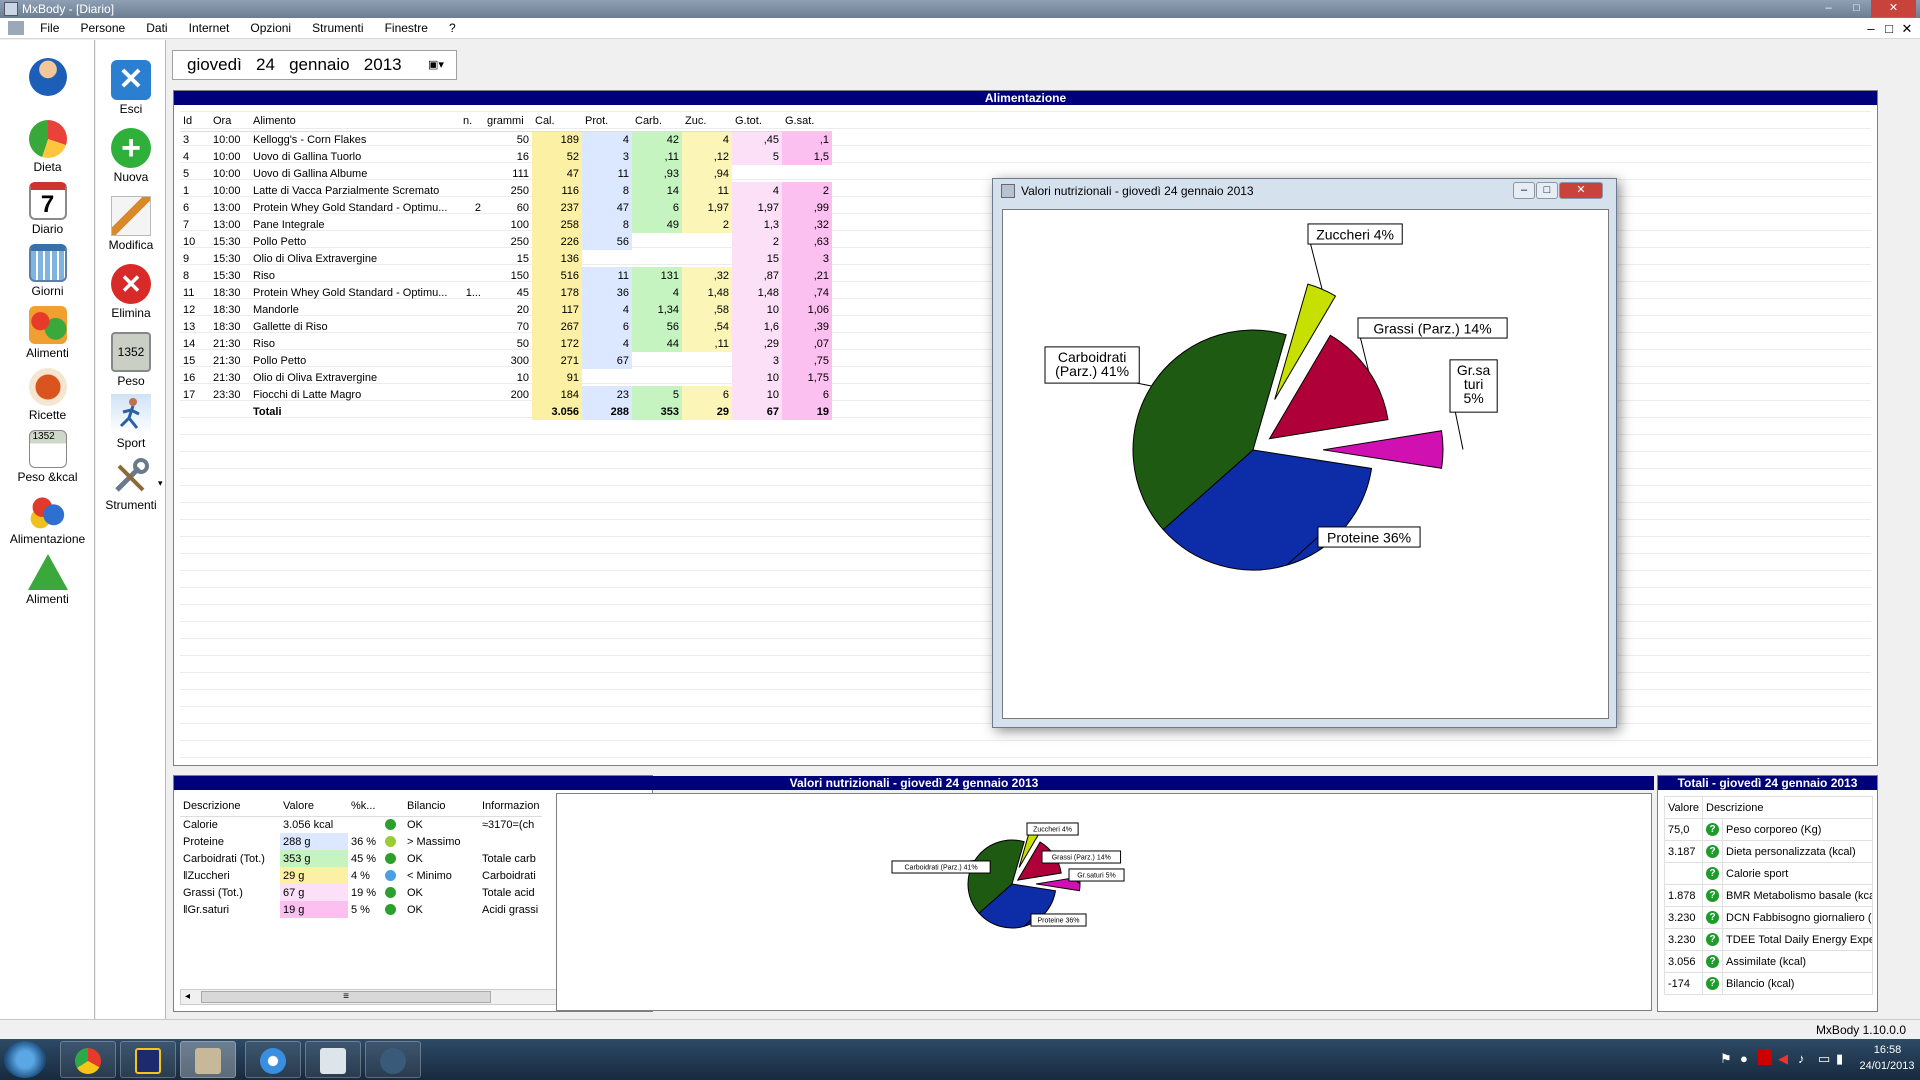 The height and width of the screenshot is (1080, 1920). What do you see at coordinates (1547, 190) in the screenshot?
I see `chart-maximize-button: □` at bounding box center [1547, 190].